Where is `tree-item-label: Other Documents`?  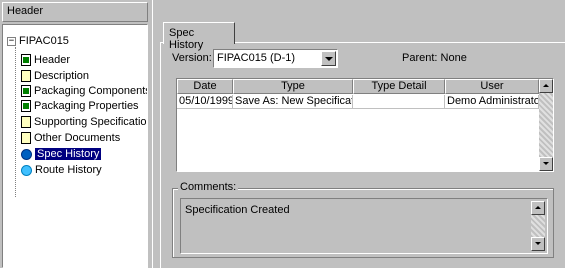 tree-item-label: Other Documents is located at coordinates (77, 138).